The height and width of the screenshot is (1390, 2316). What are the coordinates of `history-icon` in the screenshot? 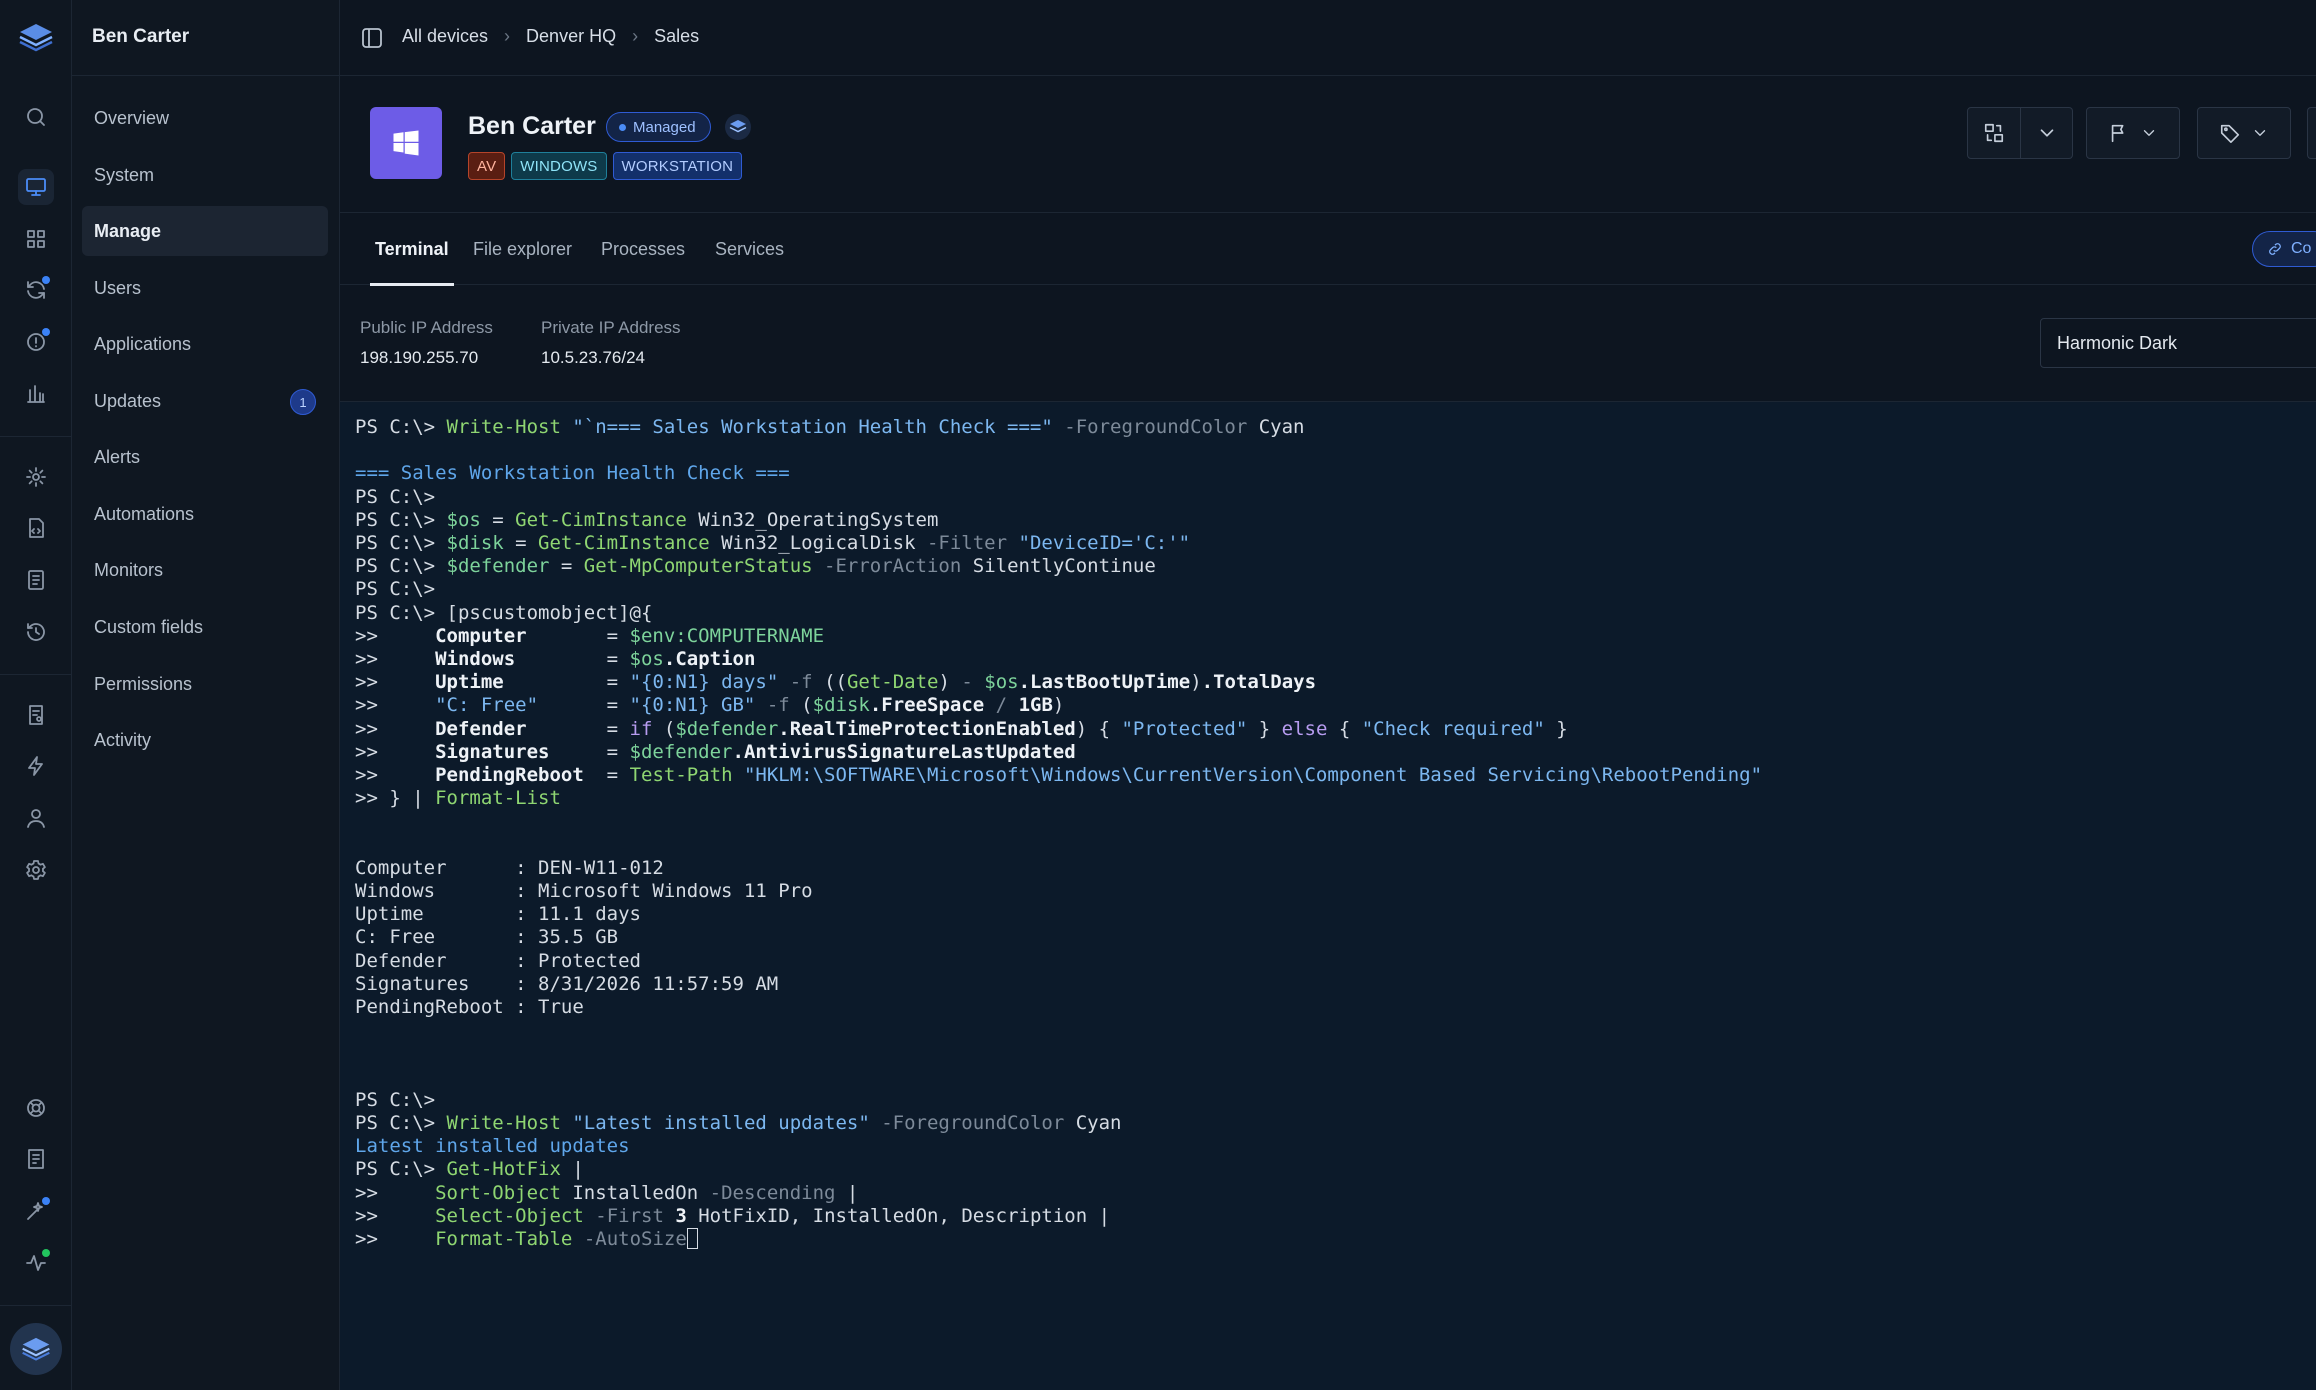 It's located at (36, 632).